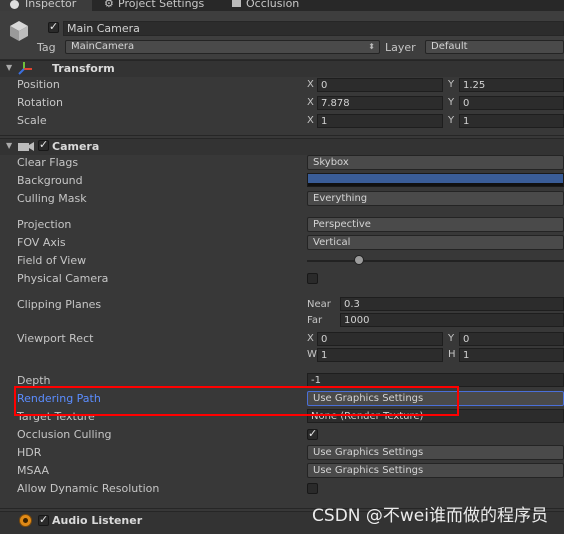 The height and width of the screenshot is (534, 564). What do you see at coordinates (331, 162) in the screenshot?
I see `clear-flags-value: Skybox` at bounding box center [331, 162].